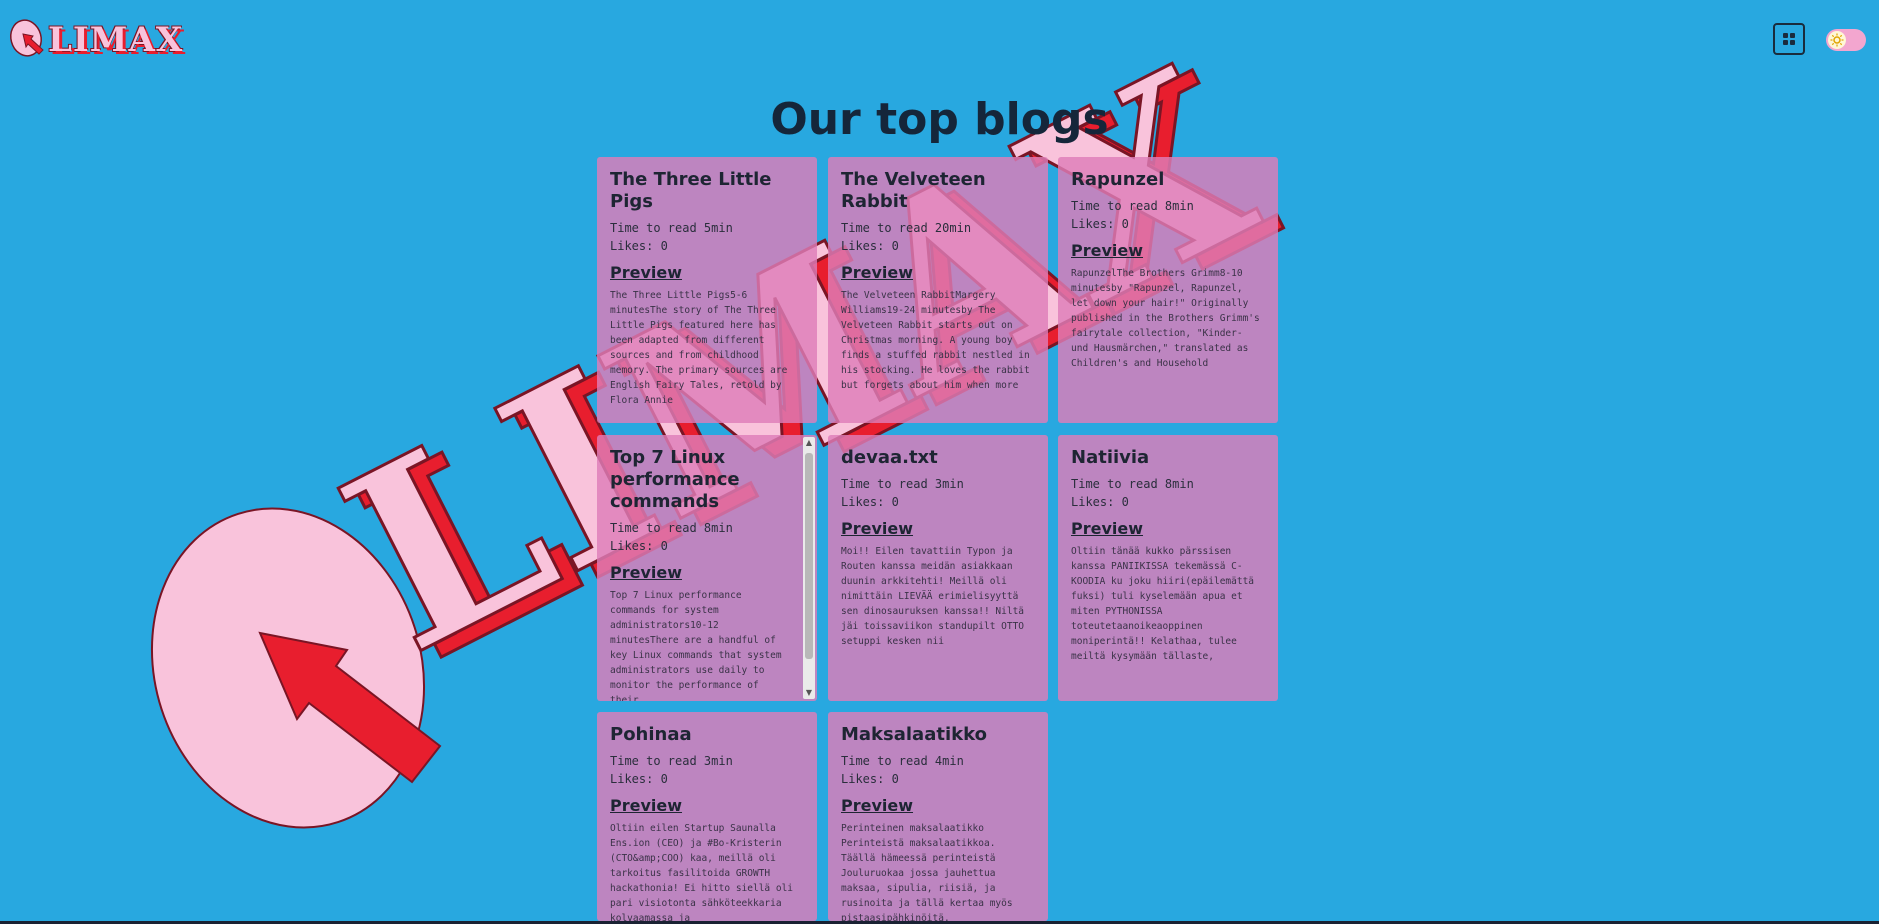  What do you see at coordinates (939, 119) in the screenshot?
I see `page-title: Our top blogs` at bounding box center [939, 119].